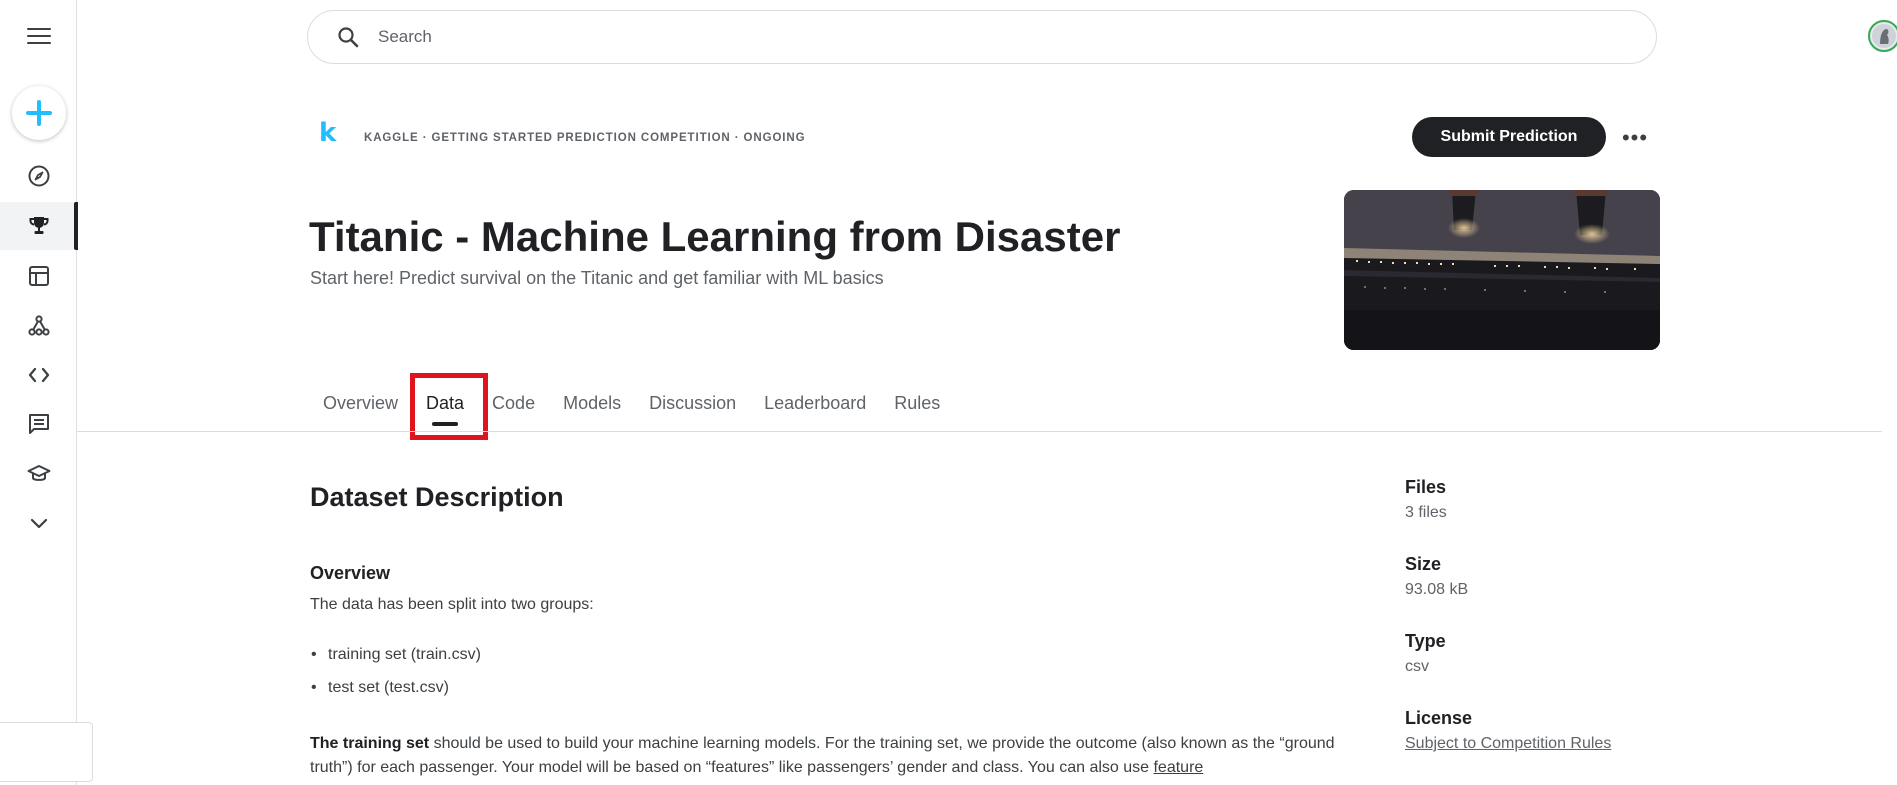 The width and height of the screenshot is (1897, 785). Describe the element at coordinates (350, 573) in the screenshot. I see `overview-heading: Overview` at that location.